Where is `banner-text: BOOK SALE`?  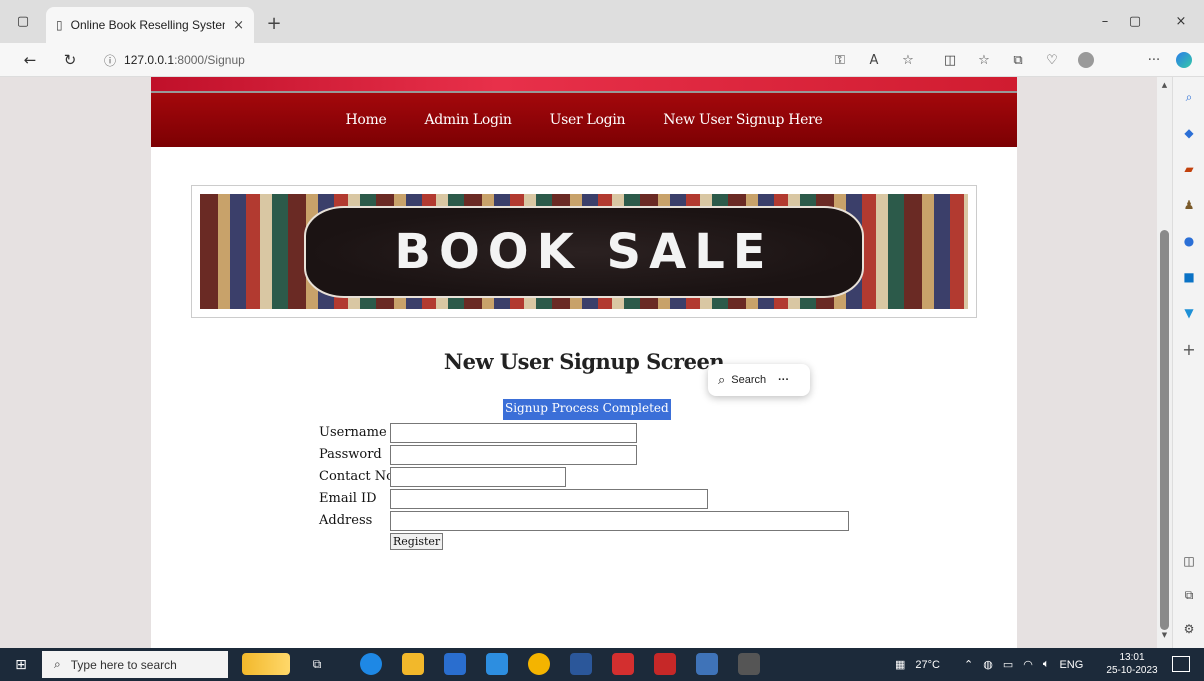 banner-text: BOOK SALE is located at coordinates (584, 252).